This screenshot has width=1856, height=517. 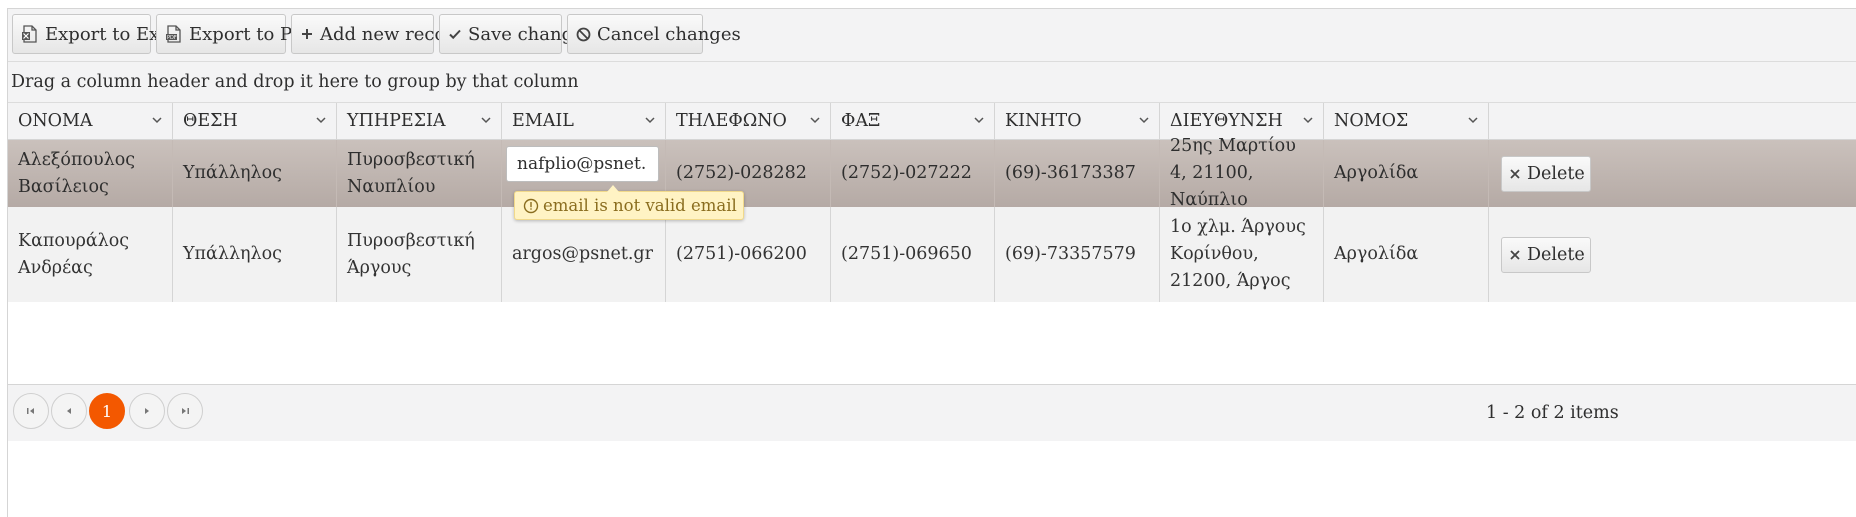 What do you see at coordinates (1672, 121) in the screenshot?
I see `column-header-commands` at bounding box center [1672, 121].